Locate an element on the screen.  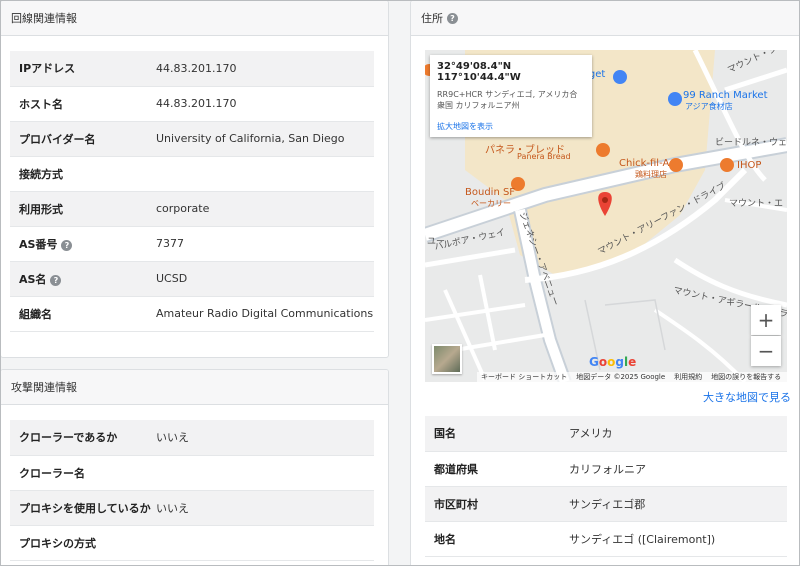
row-key-label: 市区町村 is located at coordinates (456, 504).